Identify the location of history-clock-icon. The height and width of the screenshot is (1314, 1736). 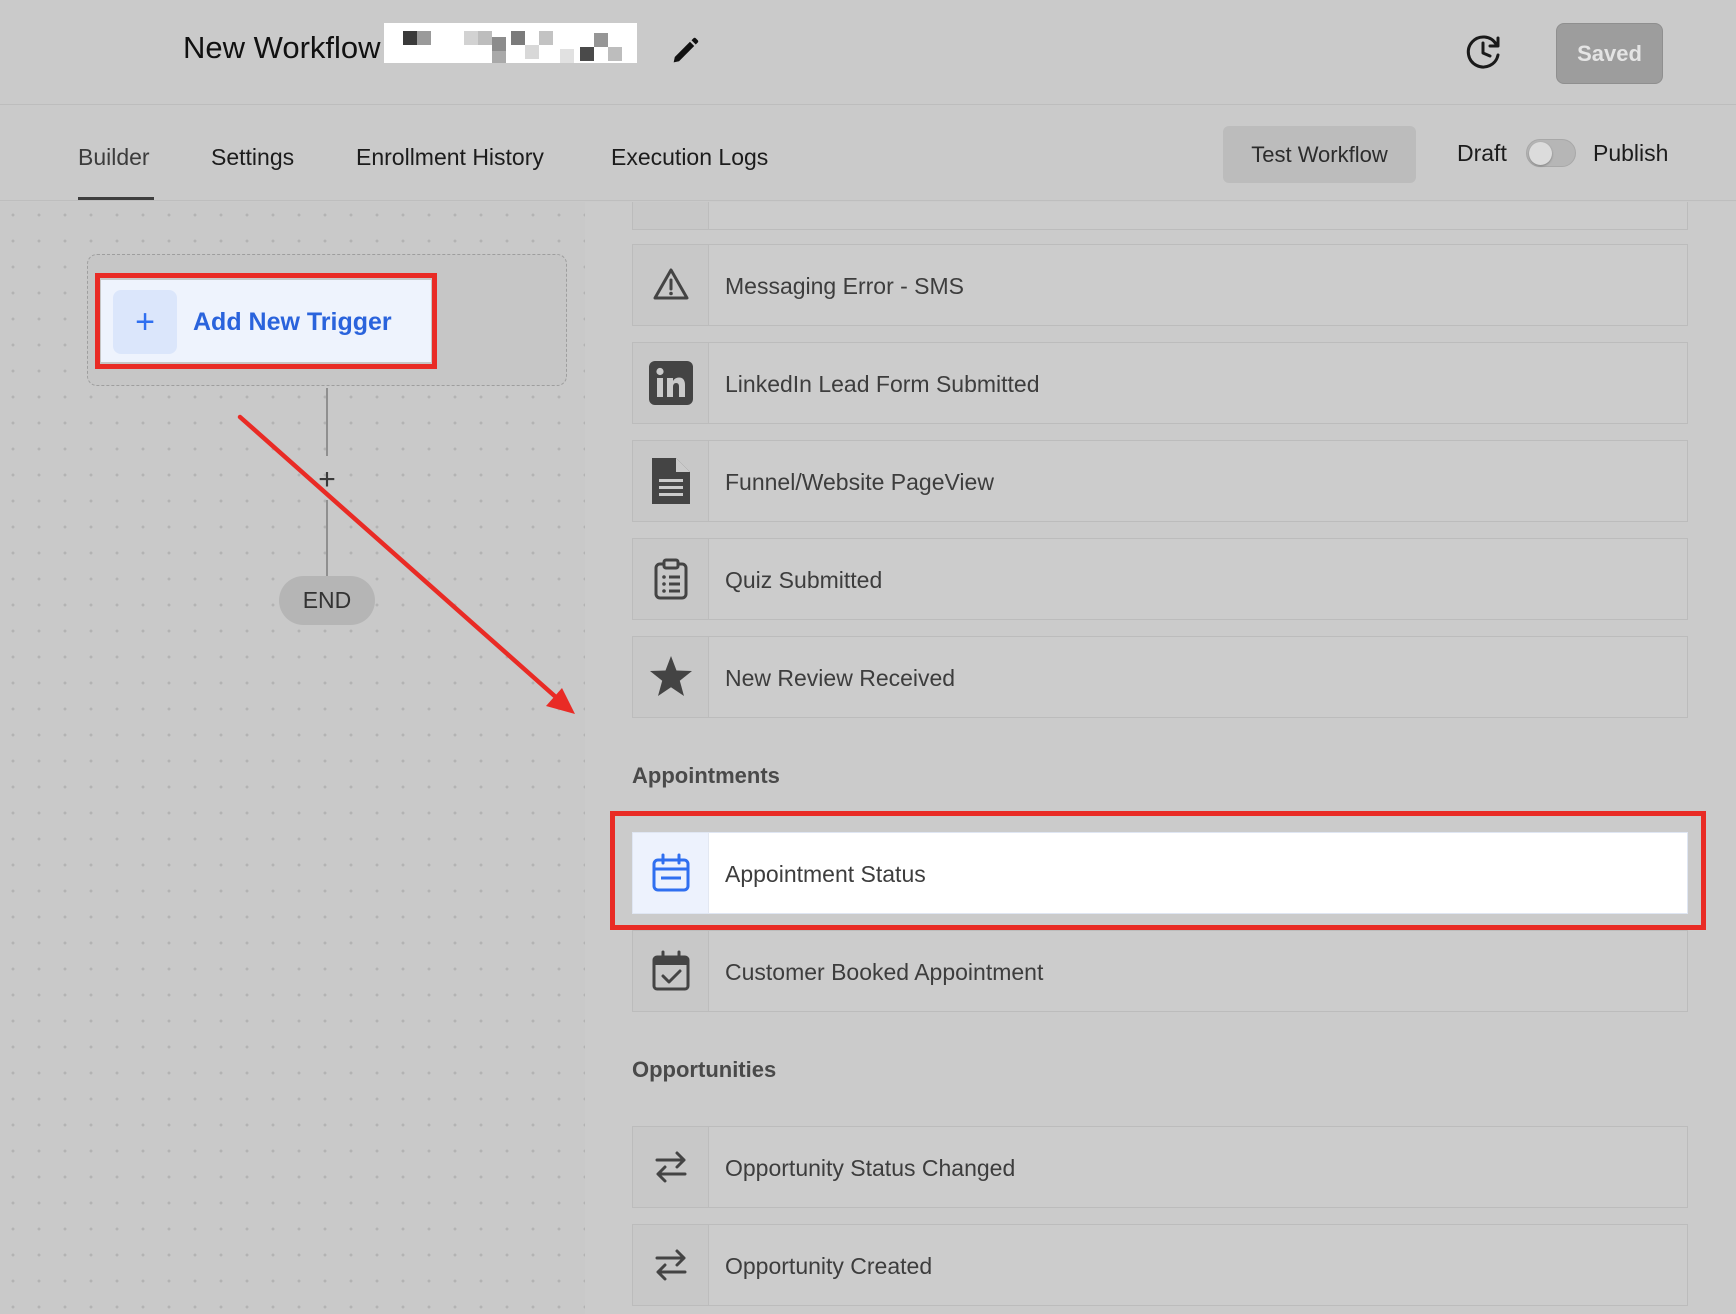
(1483, 52).